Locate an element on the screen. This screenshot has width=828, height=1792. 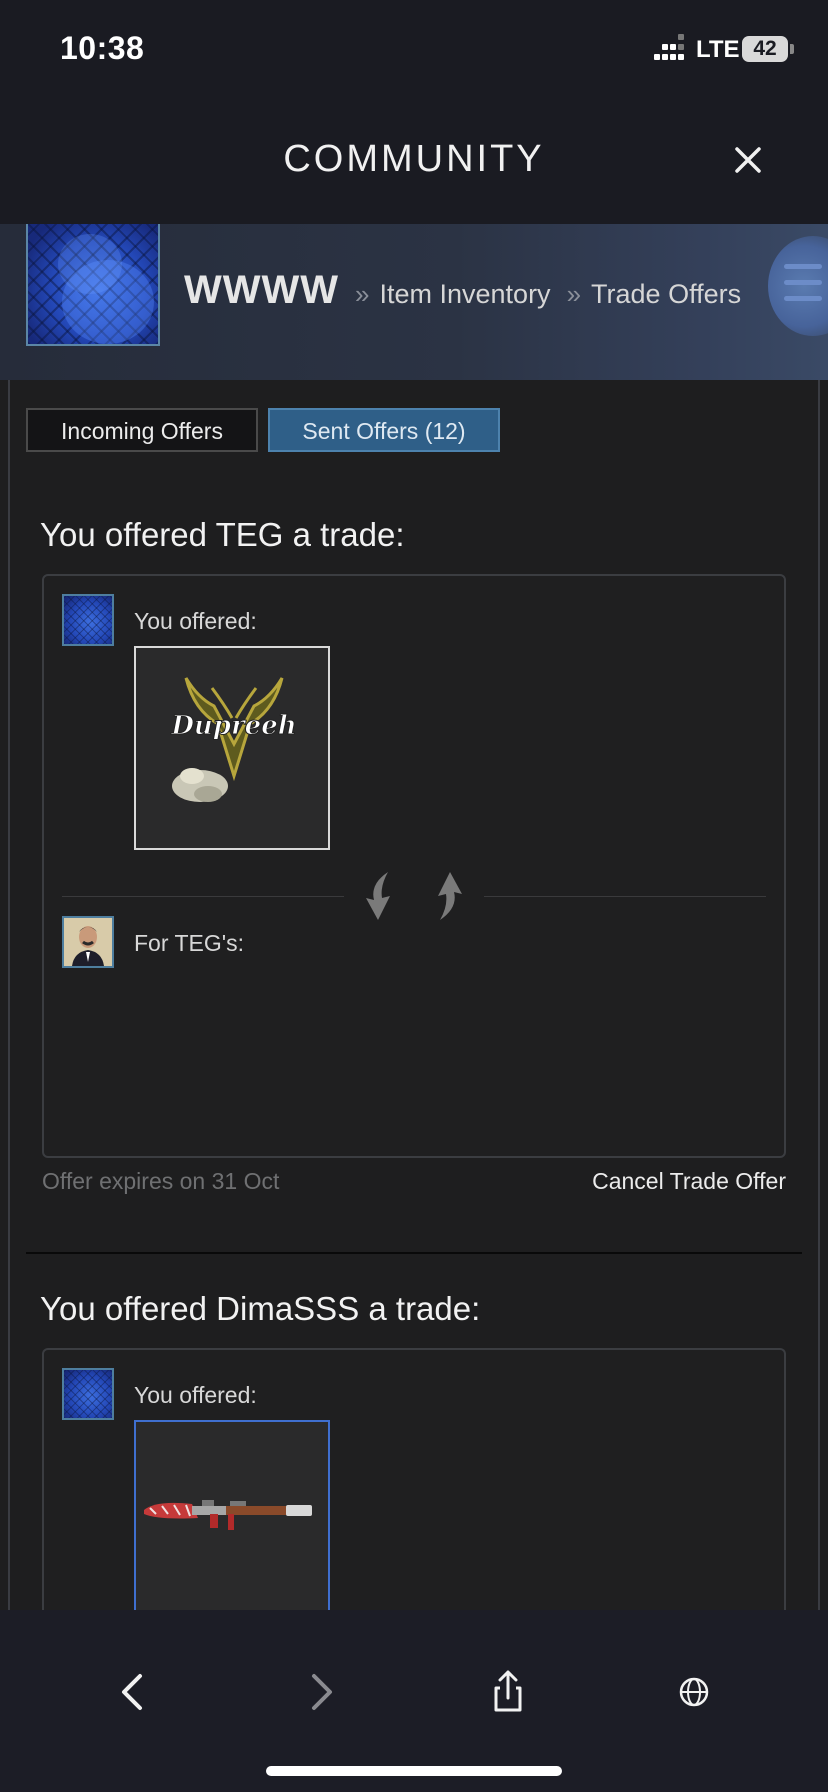
chevron-right-icon is located at coordinates (322, 1692).